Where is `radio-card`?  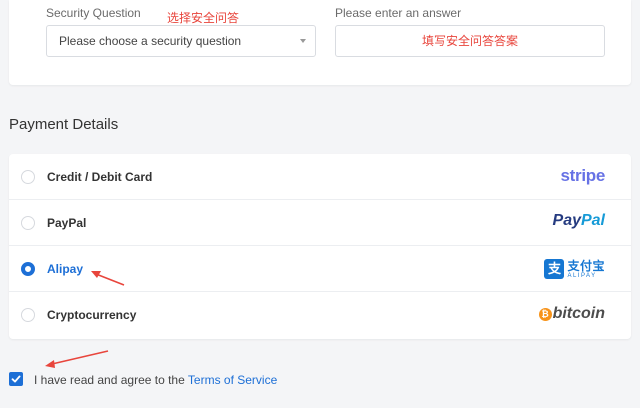
radio-card is located at coordinates (28, 177).